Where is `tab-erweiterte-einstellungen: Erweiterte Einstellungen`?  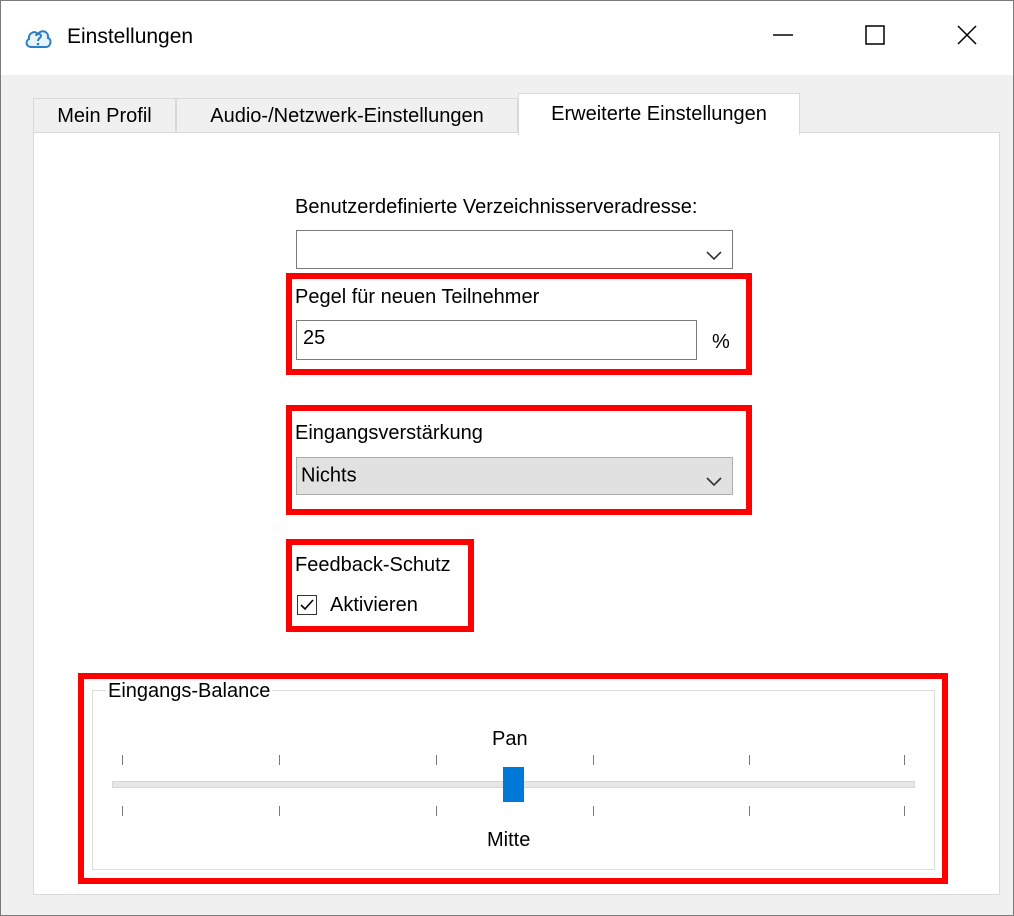
tab-erweiterte-einstellungen: Erweiterte Einstellungen is located at coordinates (659, 114).